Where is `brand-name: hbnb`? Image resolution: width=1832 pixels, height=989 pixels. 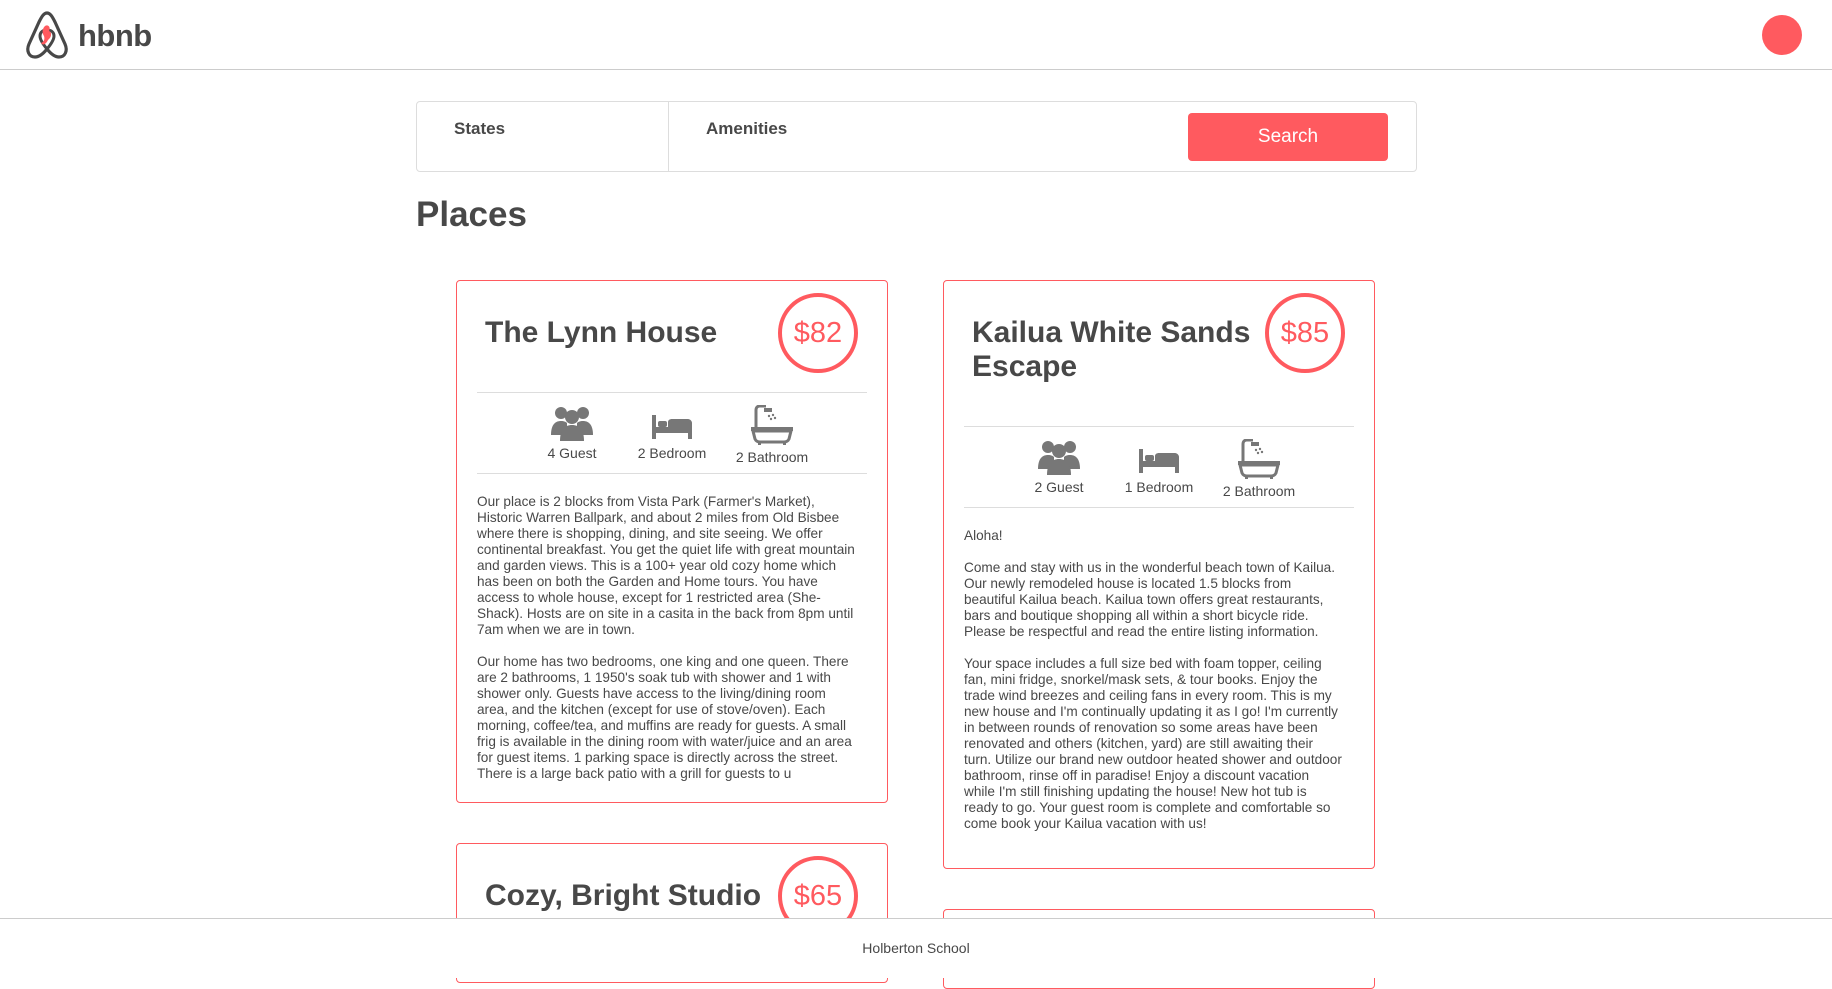 brand-name: hbnb is located at coordinates (115, 35).